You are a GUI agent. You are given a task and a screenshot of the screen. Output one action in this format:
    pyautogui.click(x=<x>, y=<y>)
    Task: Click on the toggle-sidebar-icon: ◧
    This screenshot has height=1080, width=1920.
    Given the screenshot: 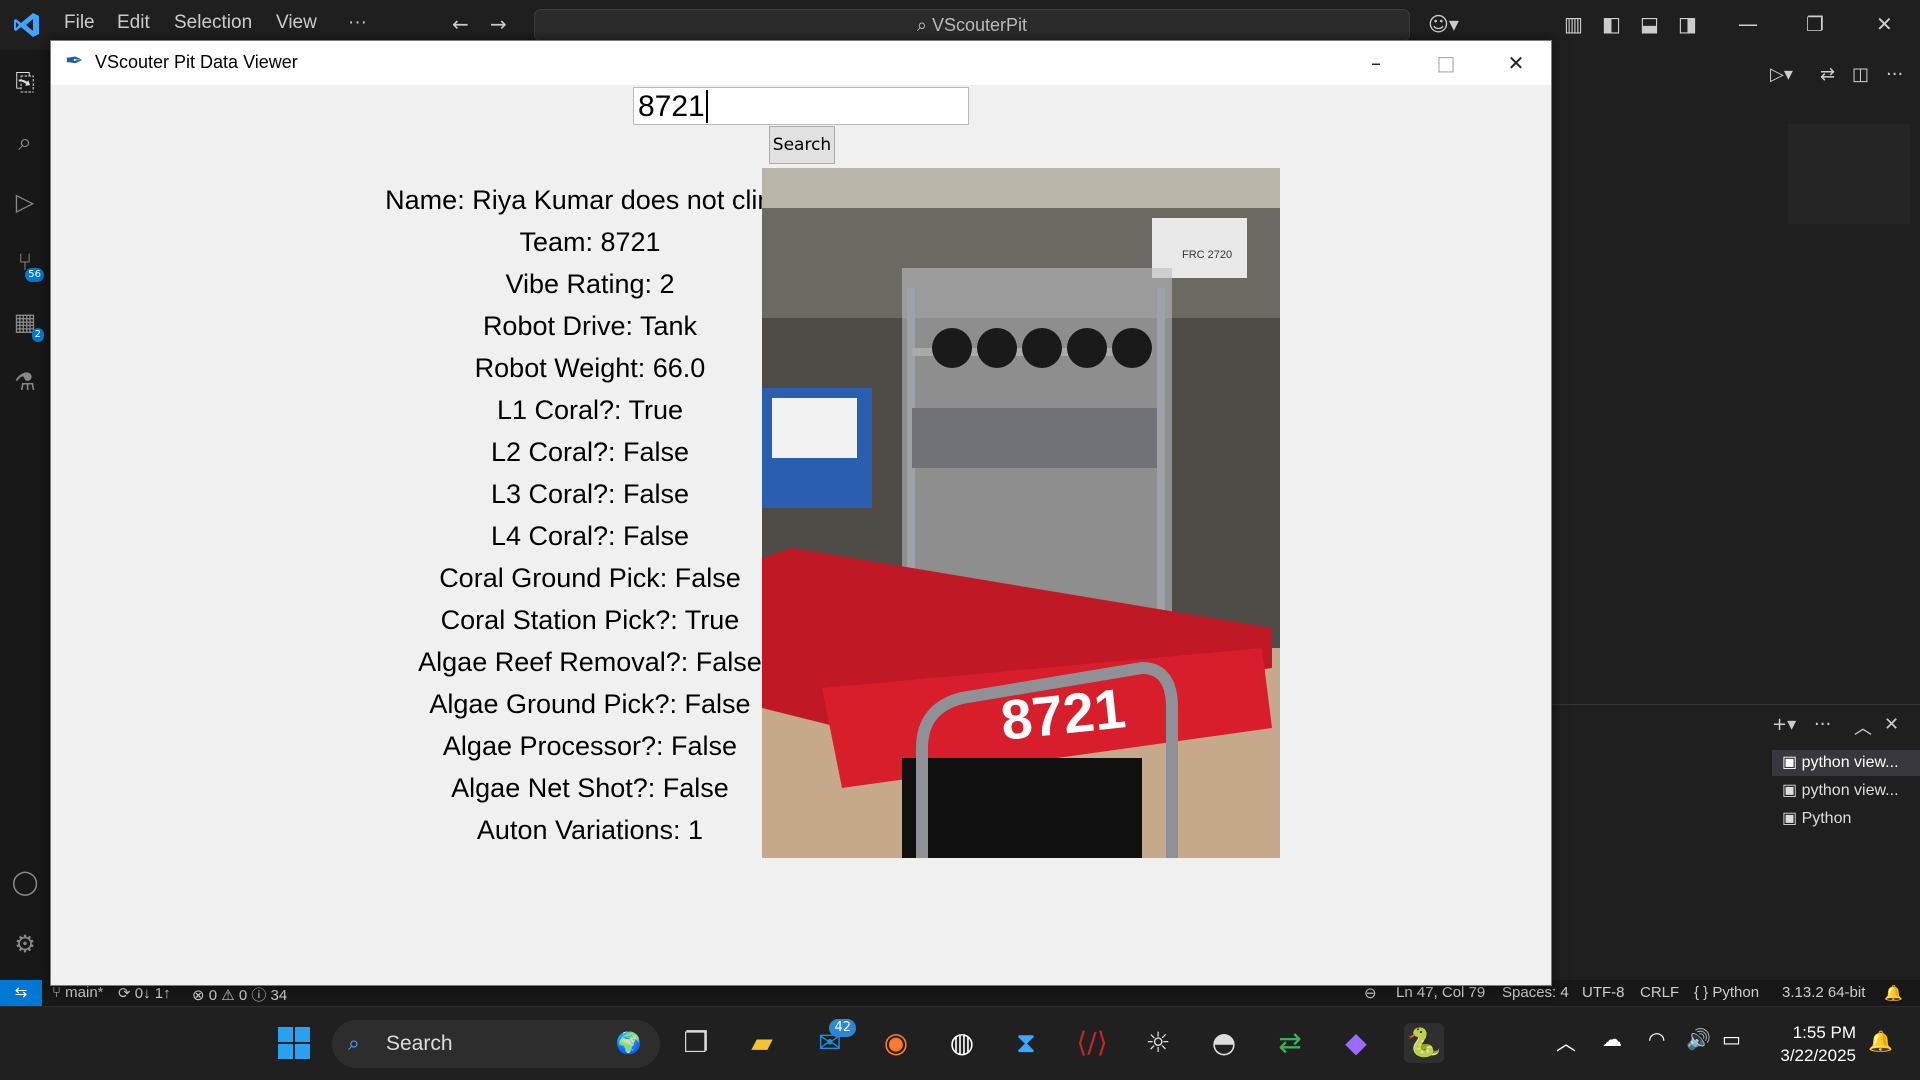 What is the action you would take?
    pyautogui.click(x=1611, y=24)
    